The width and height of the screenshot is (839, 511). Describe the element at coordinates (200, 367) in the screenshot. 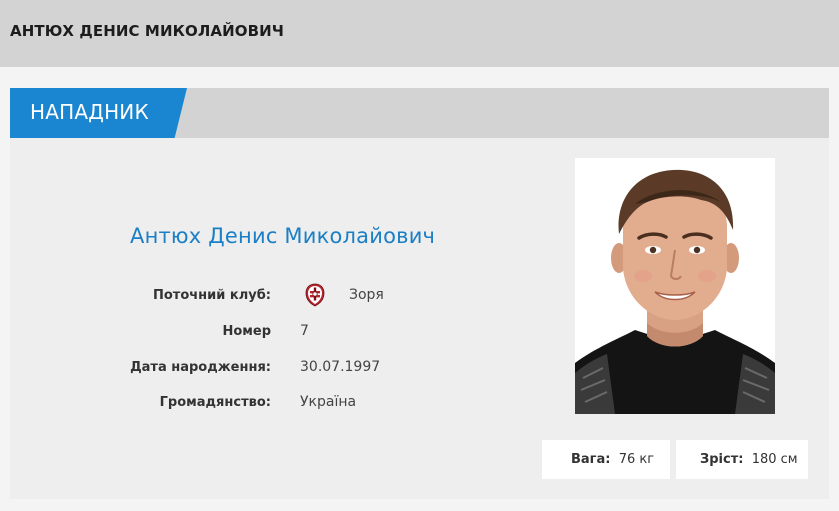

I see `birth-date-label: Дата народження:` at that location.